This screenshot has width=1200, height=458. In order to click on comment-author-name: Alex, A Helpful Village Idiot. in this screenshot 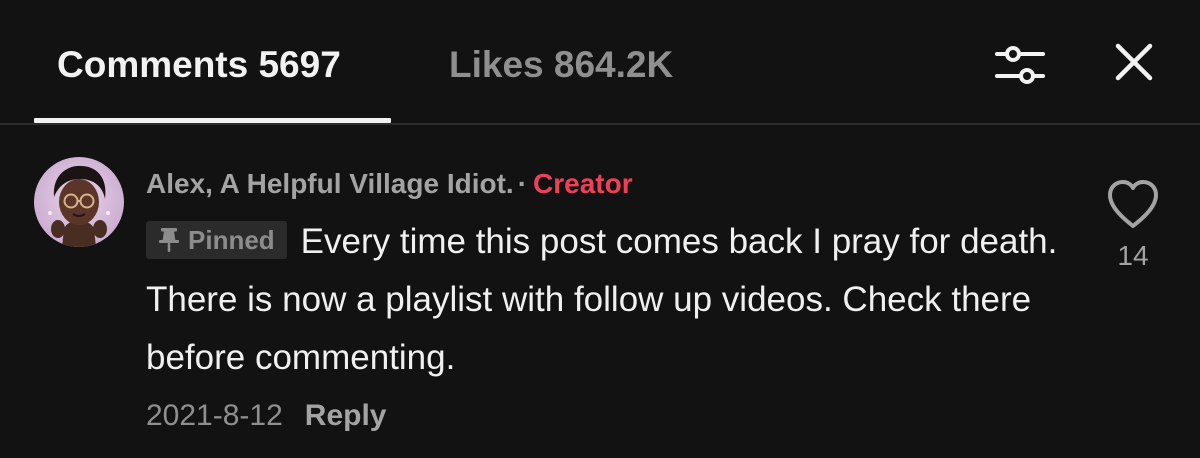, I will do `click(330, 183)`.